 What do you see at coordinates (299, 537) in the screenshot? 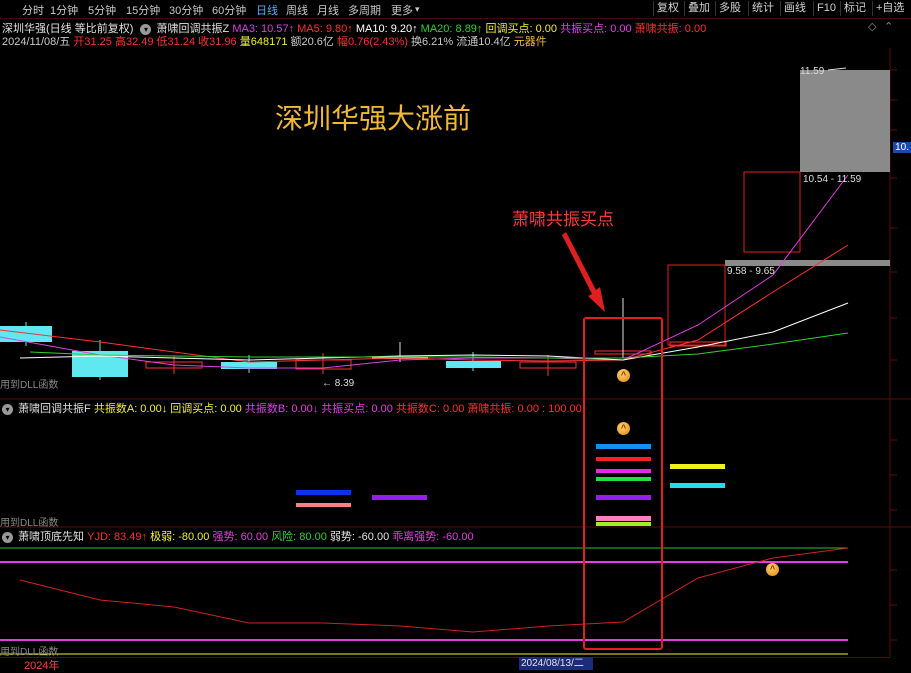
I see `panel3-fengxian: 风险: 80.00` at bounding box center [299, 537].